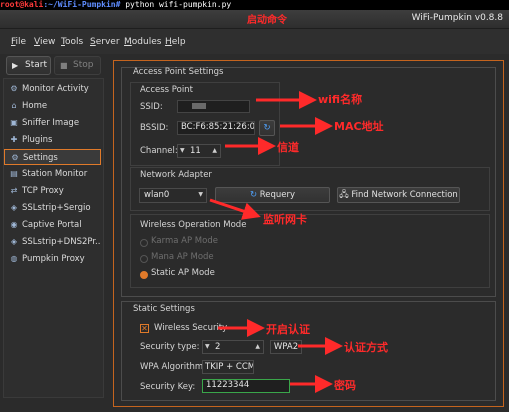  I want to click on ssid-label: SSID:, so click(151, 107).